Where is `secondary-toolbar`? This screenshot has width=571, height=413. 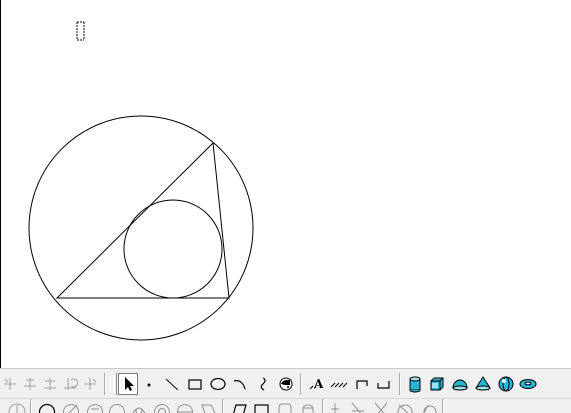 secondary-toolbar is located at coordinates (285, 405).